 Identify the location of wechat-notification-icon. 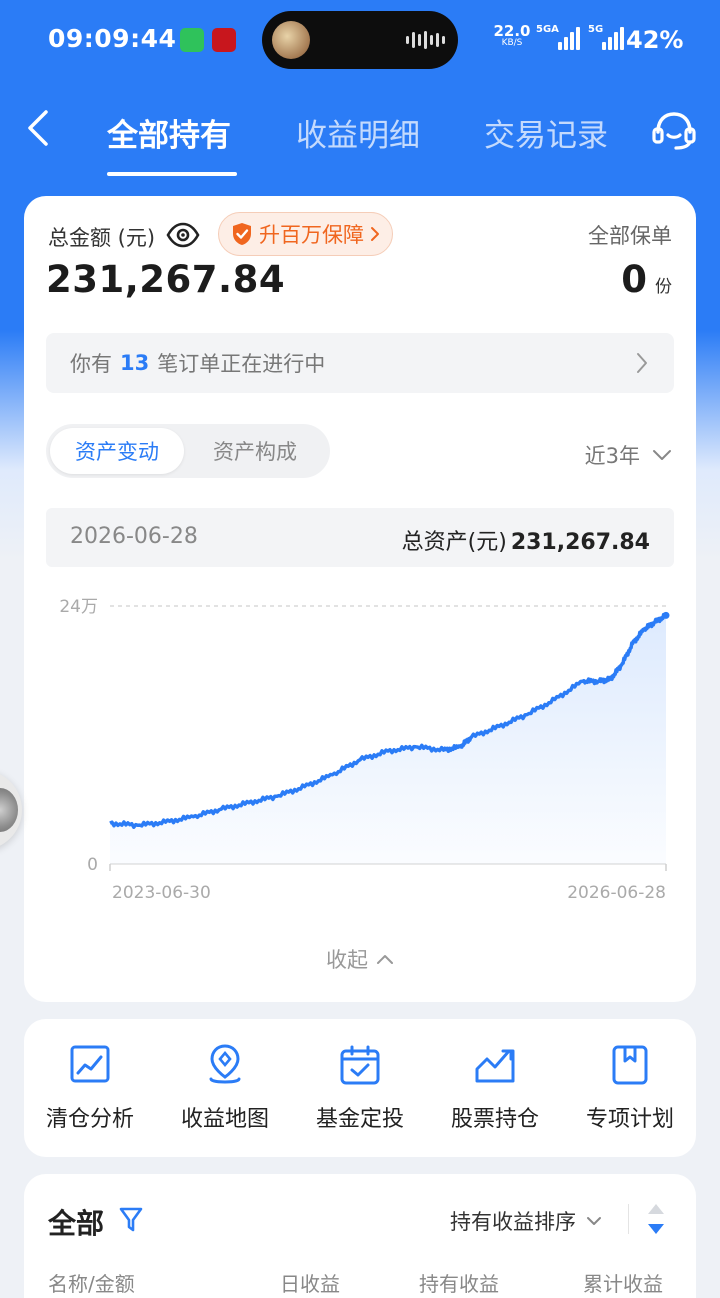
(192, 40).